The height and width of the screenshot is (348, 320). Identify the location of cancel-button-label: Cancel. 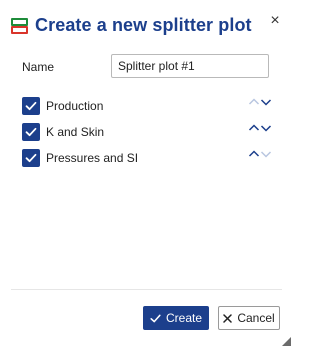
(256, 318).